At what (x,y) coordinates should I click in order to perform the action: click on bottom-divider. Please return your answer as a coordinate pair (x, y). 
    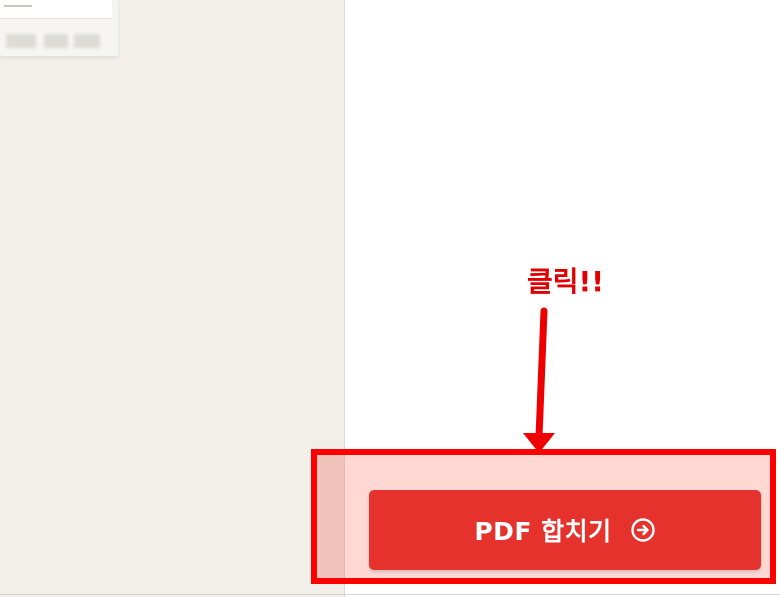
    Looking at the image, I should click on (390, 594).